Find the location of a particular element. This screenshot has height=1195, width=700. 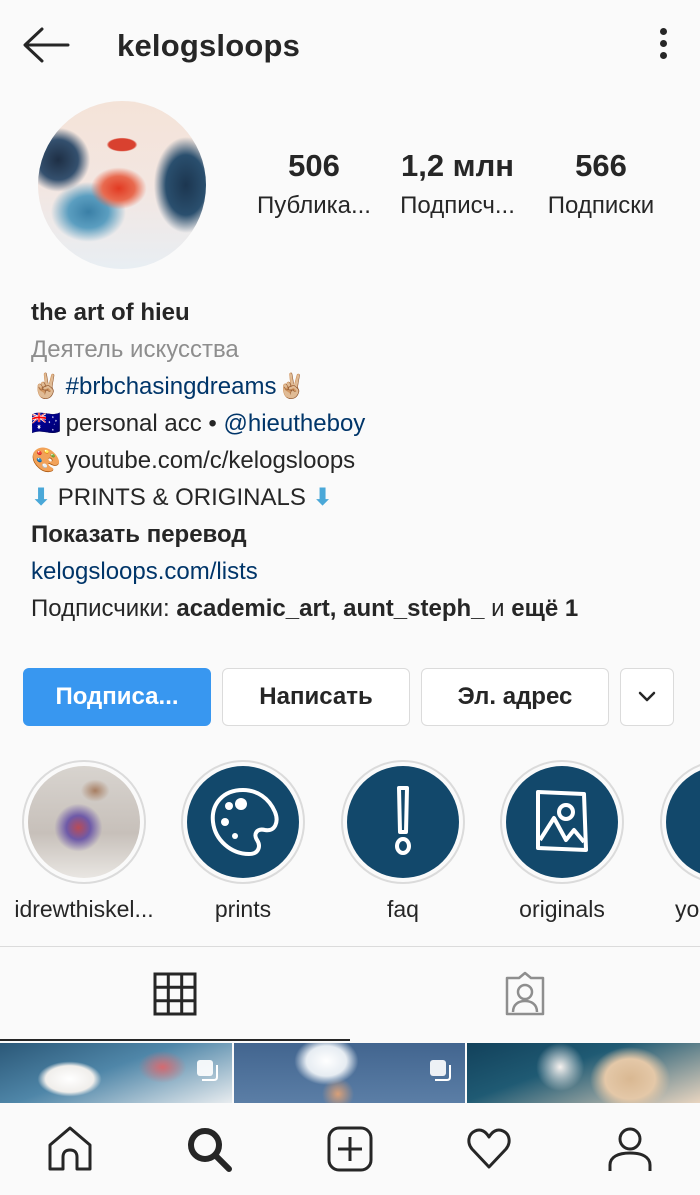

bio-personal-text: personal acc • is located at coordinates (144, 423).